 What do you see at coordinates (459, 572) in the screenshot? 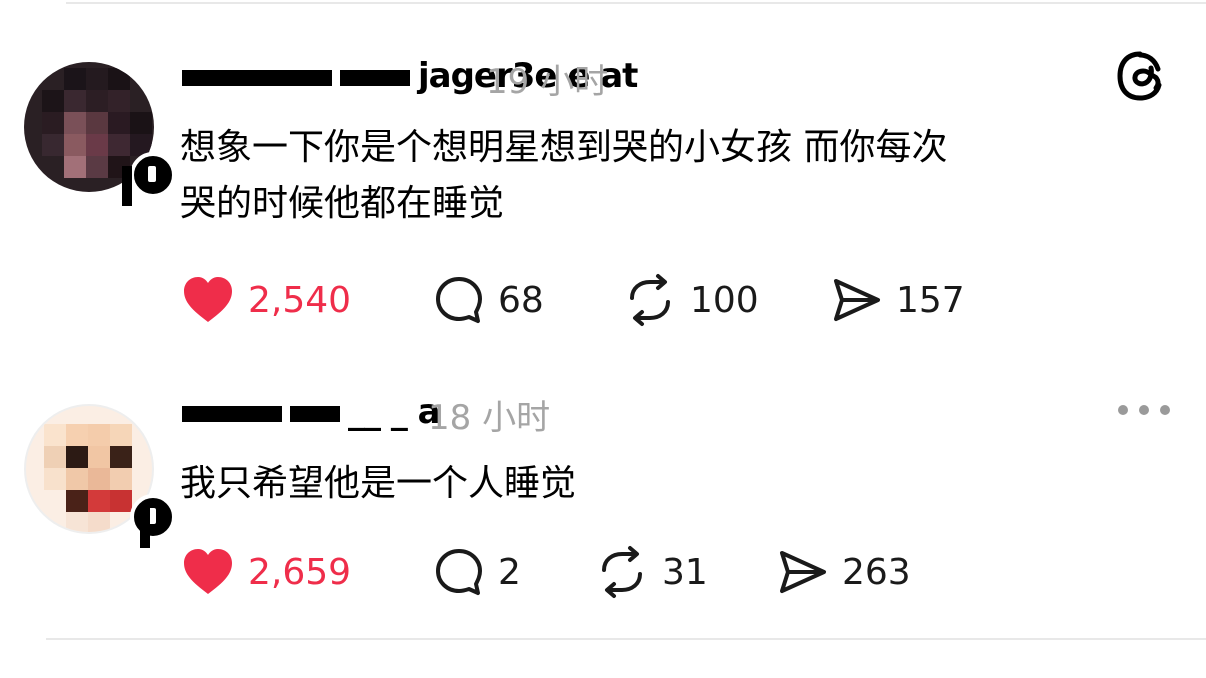
I see `comment-icon` at bounding box center [459, 572].